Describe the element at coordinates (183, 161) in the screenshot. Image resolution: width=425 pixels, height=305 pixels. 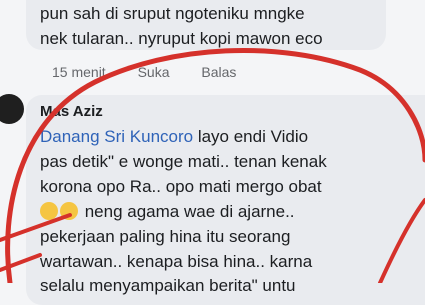
I see `comment-line-2: pas detik" e wonge mati.. tenan kenak` at that location.